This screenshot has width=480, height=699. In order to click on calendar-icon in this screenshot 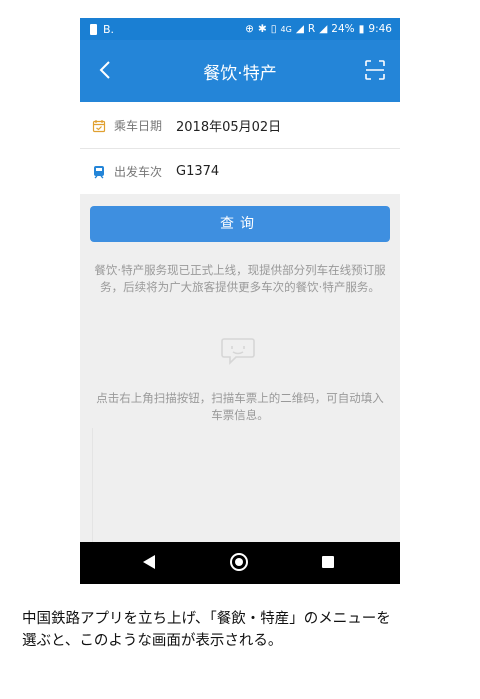, I will do `click(99, 125)`.